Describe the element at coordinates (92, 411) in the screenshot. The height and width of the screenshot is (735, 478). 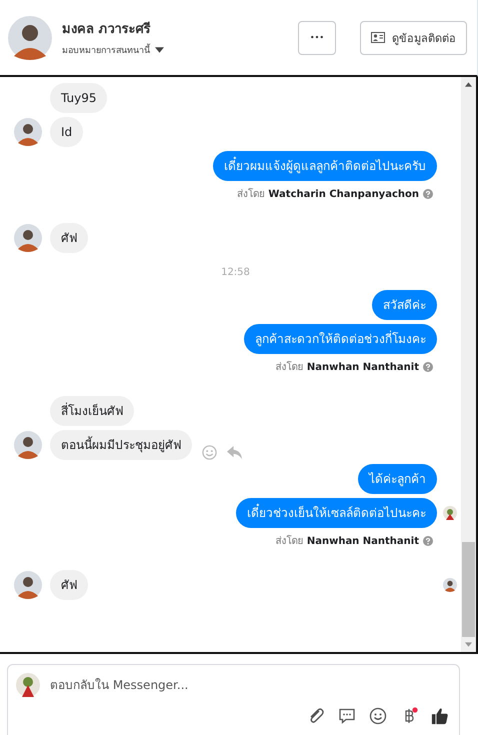
I see `message-bubble: สี่โมงเย็นศัฟ` at that location.